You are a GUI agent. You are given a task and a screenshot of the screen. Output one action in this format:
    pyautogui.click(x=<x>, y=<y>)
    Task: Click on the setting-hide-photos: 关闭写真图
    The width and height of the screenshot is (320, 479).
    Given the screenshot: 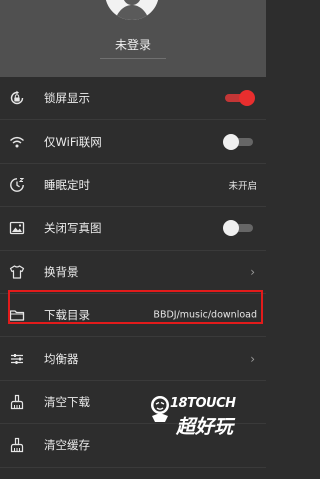 What is the action you would take?
    pyautogui.click(x=133, y=229)
    